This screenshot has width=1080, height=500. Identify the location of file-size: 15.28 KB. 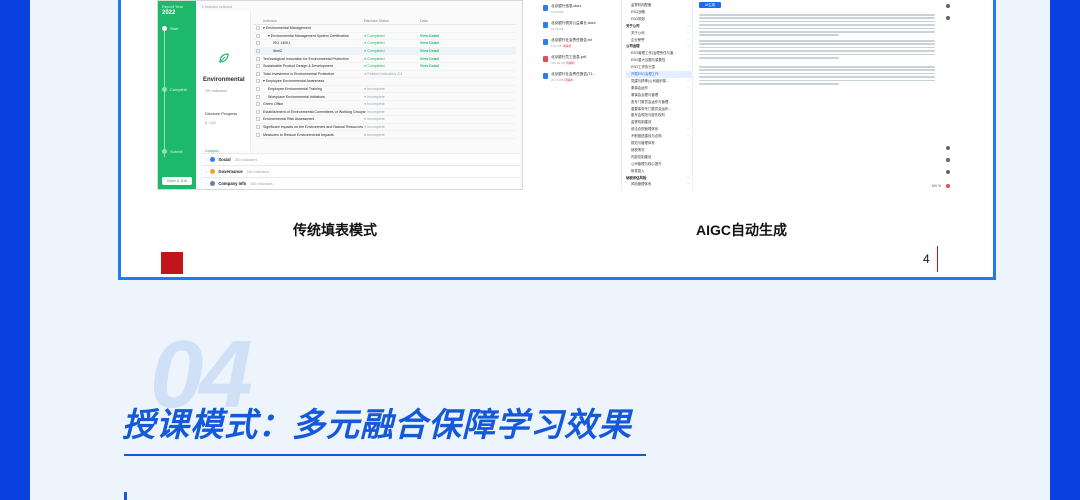
(557, 29).